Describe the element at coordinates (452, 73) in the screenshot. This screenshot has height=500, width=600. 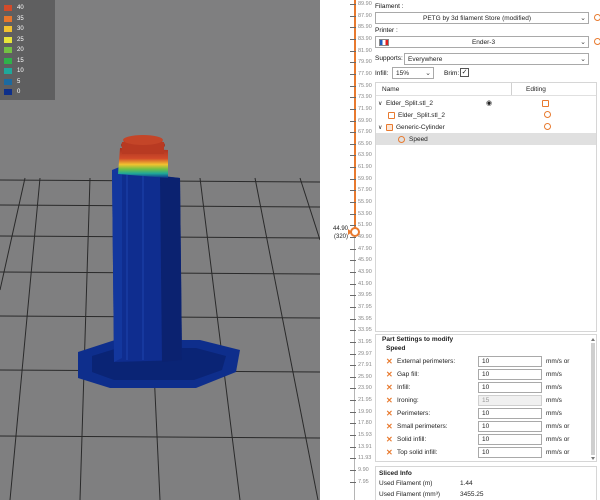
I see `brim-label: Brim:` at that location.